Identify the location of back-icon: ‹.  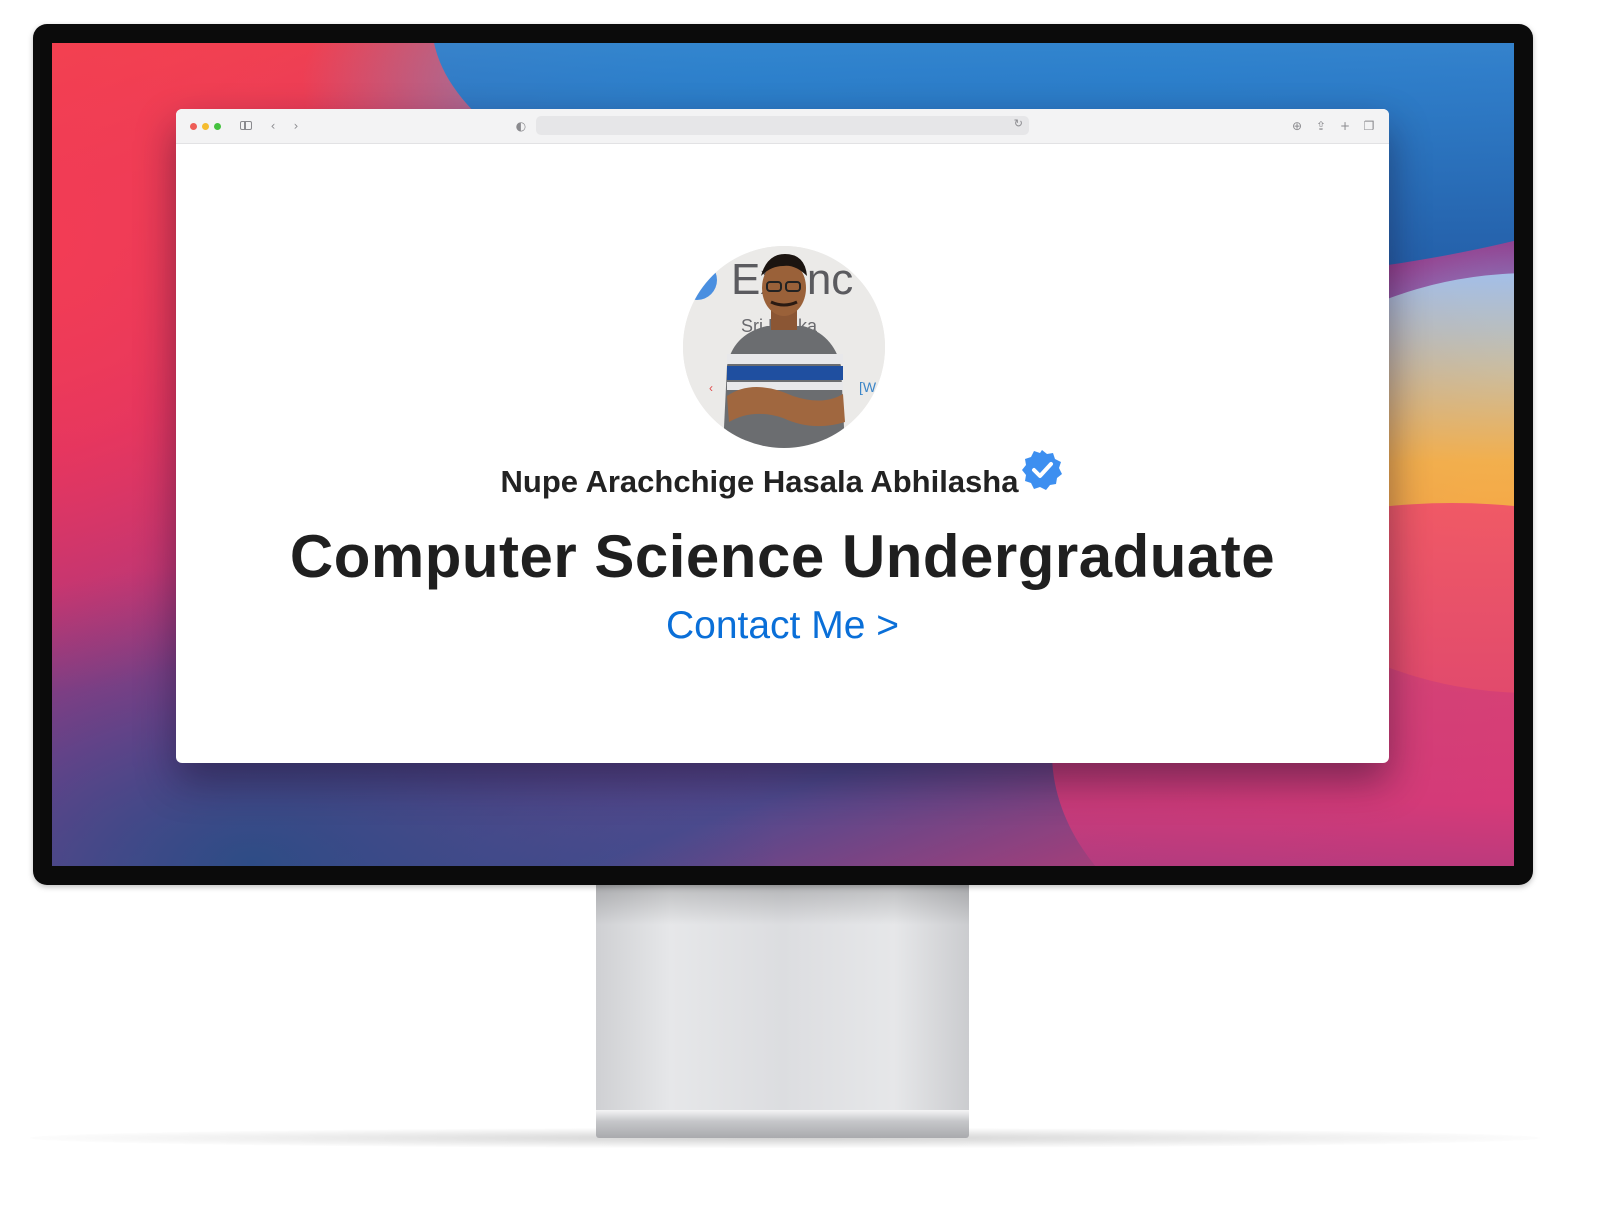
(273, 126).